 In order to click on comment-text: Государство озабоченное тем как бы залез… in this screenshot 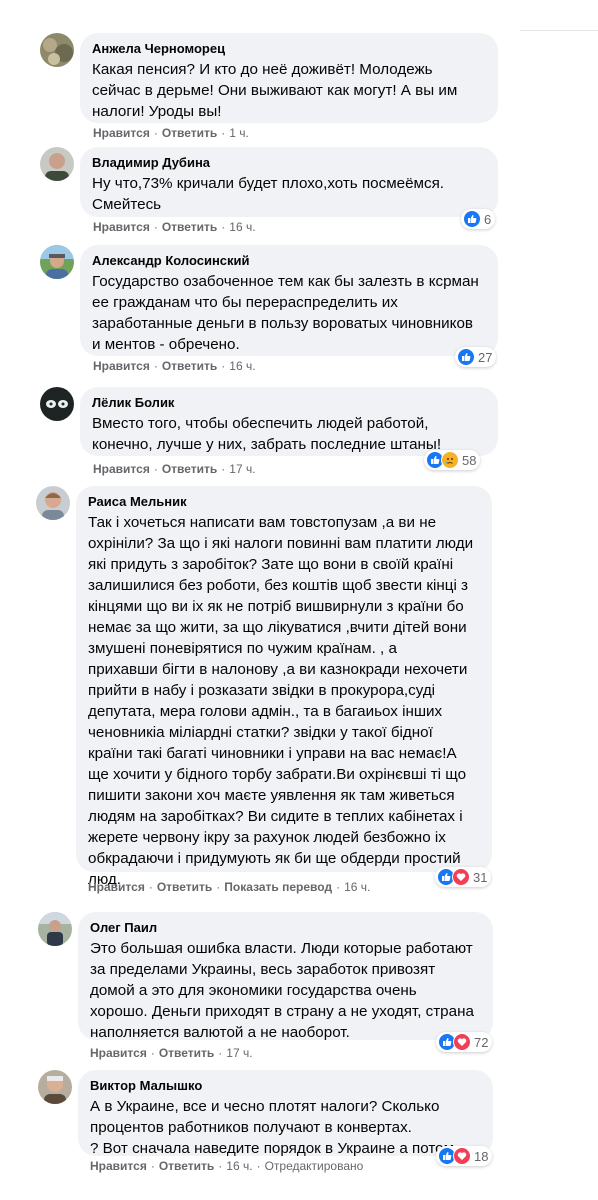, I will do `click(285, 313)`.